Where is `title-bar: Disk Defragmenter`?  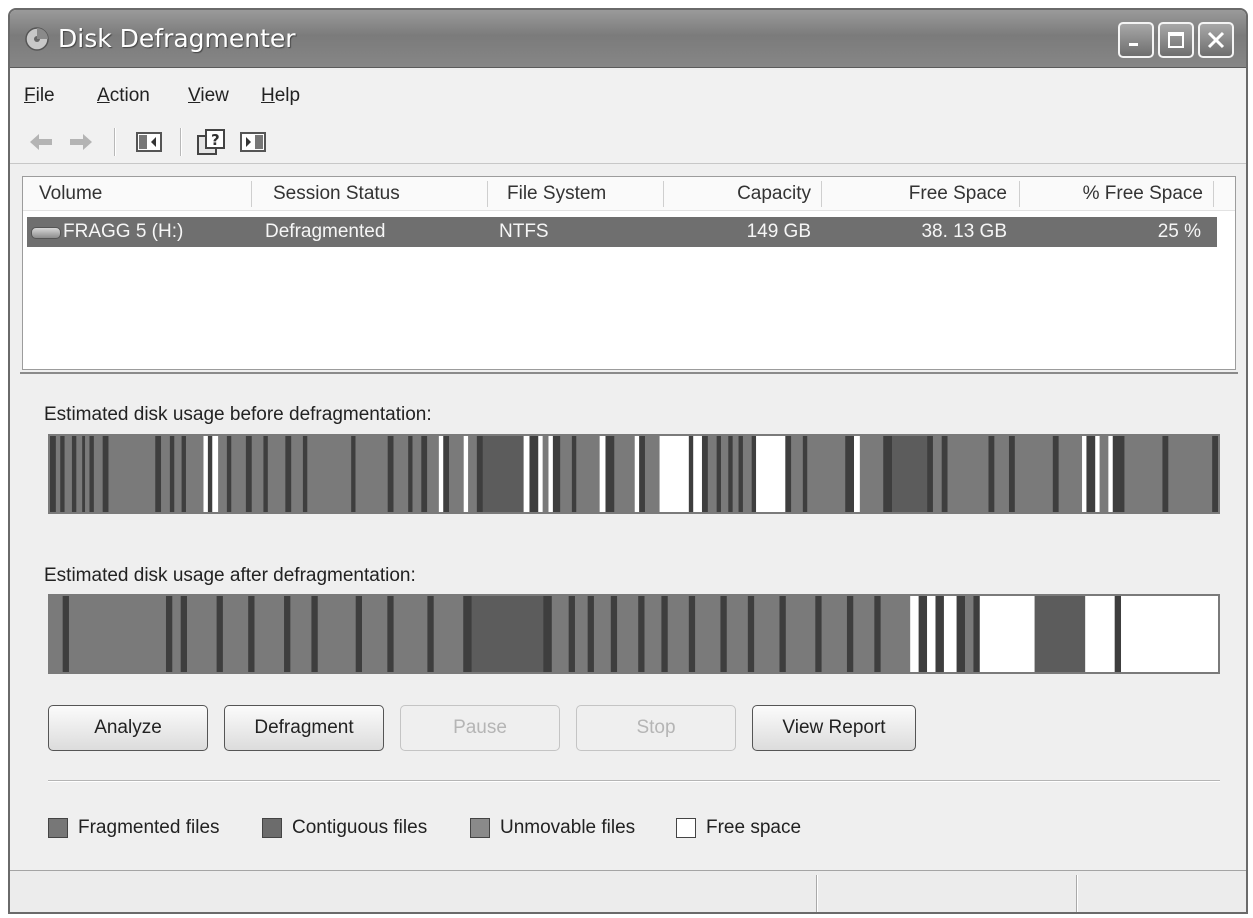 title-bar: Disk Defragmenter is located at coordinates (628, 39).